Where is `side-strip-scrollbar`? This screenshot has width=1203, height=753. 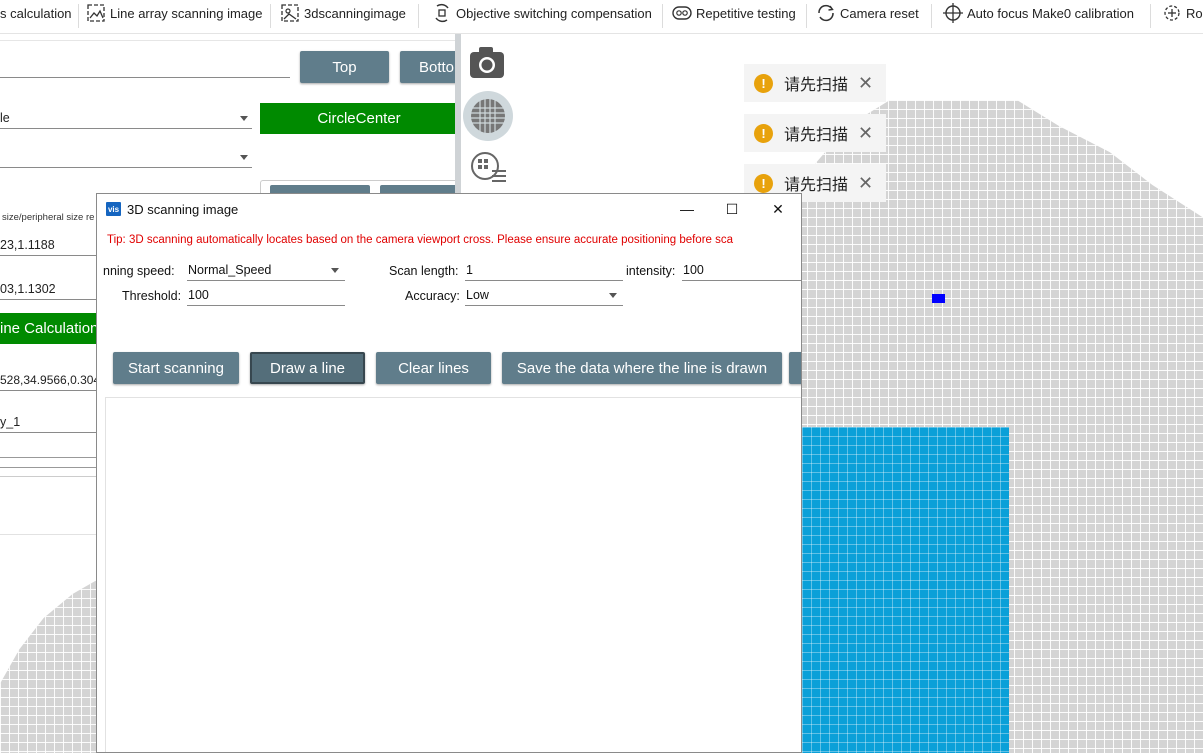 side-strip-scrollbar is located at coordinates (458, 114).